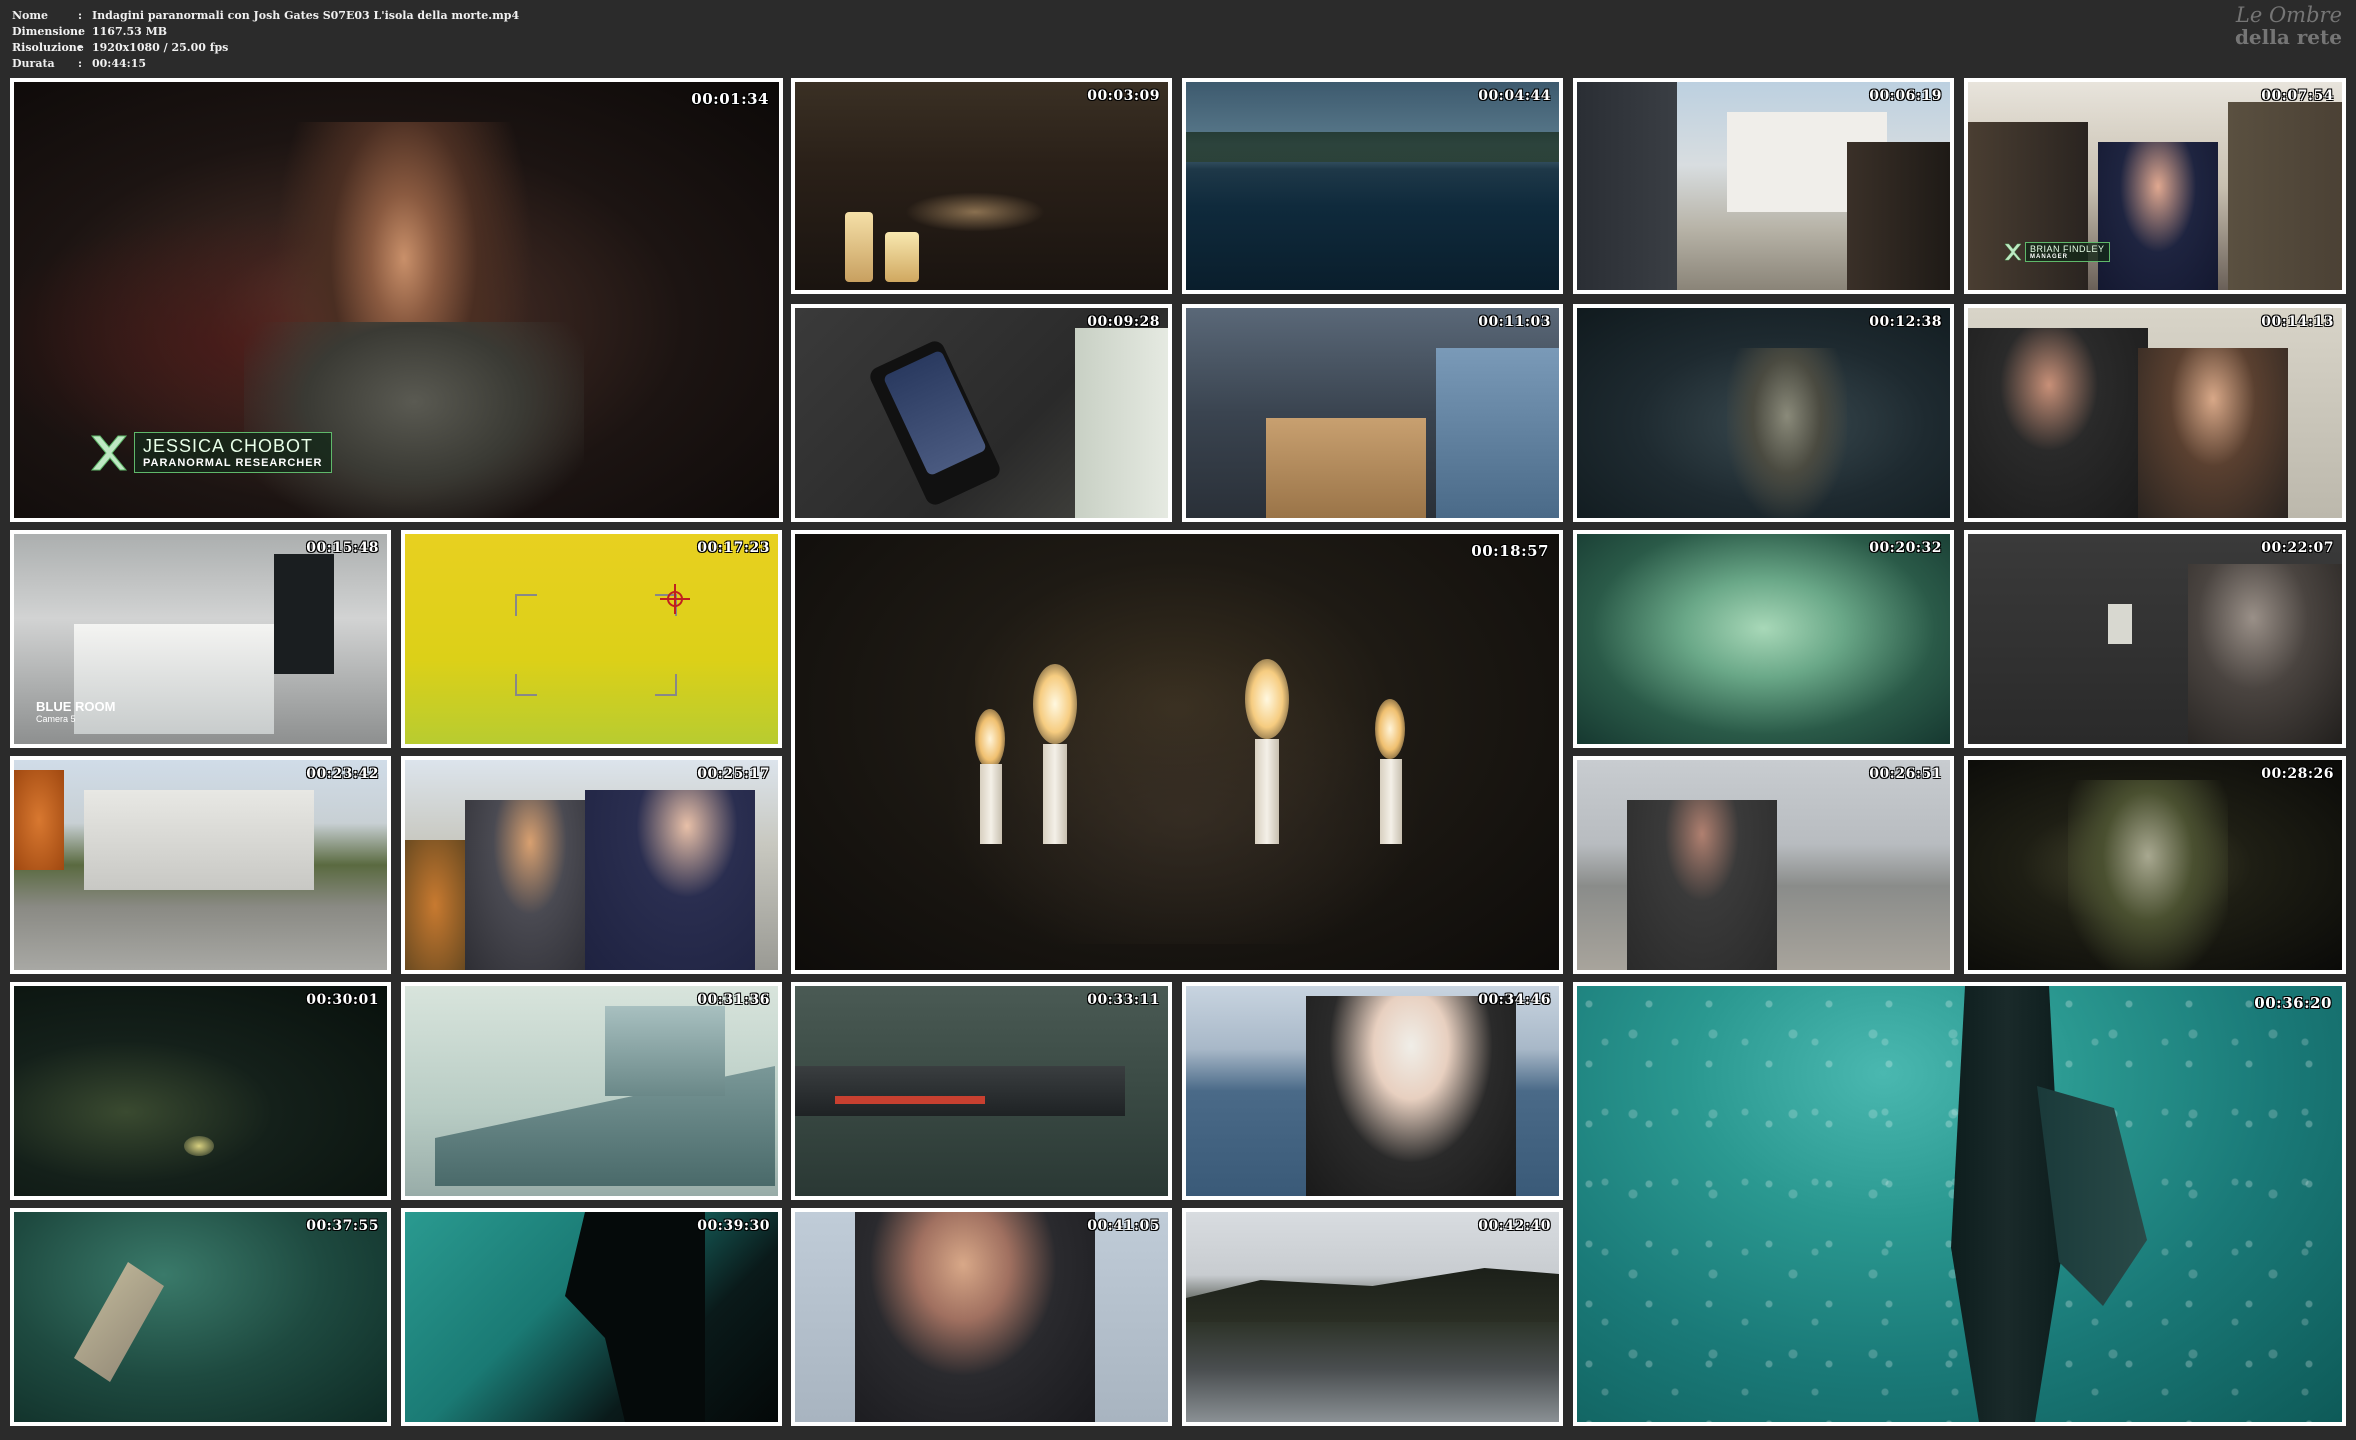 This screenshot has width=2356, height=1440. Describe the element at coordinates (733, 548) in the screenshot. I see `timestamp: 00:17:23` at that location.